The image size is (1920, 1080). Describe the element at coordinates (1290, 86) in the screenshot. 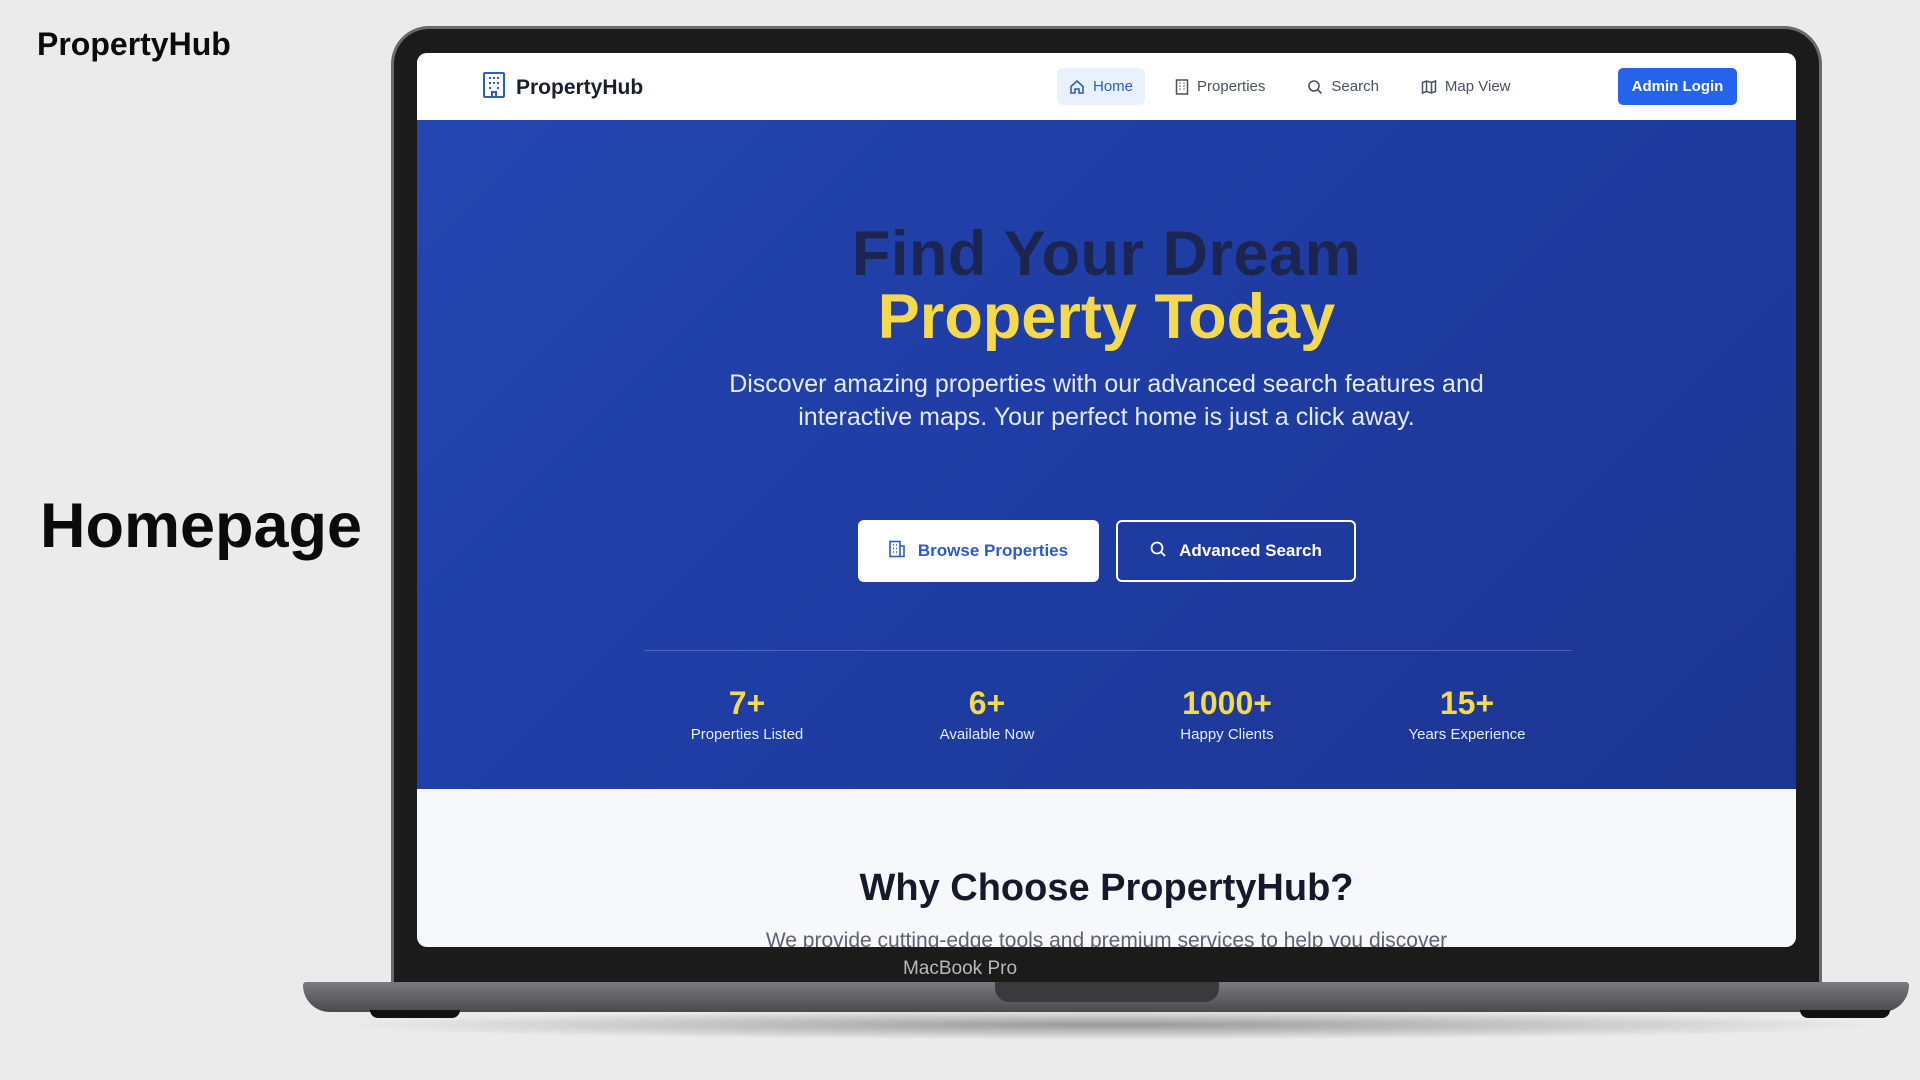

I see `nav-menu: Home Properties Search Map View` at that location.